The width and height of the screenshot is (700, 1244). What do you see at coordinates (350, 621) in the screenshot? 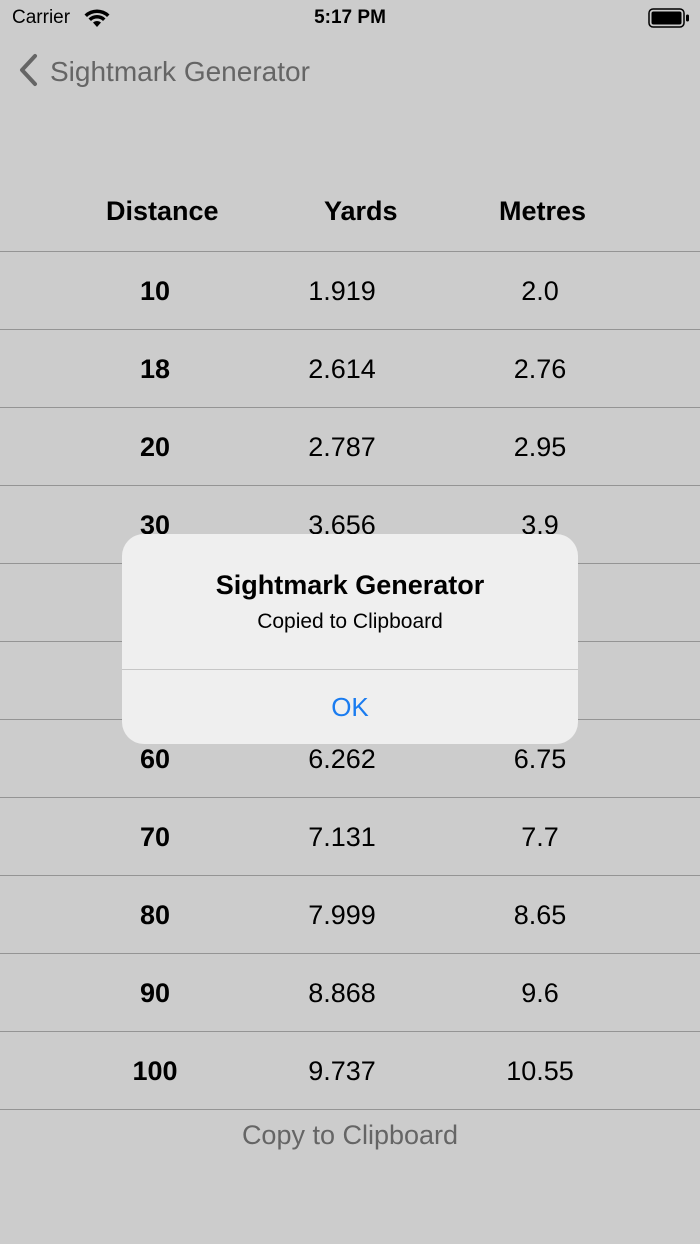
I see `alert-message: Copied to Clipboard` at bounding box center [350, 621].